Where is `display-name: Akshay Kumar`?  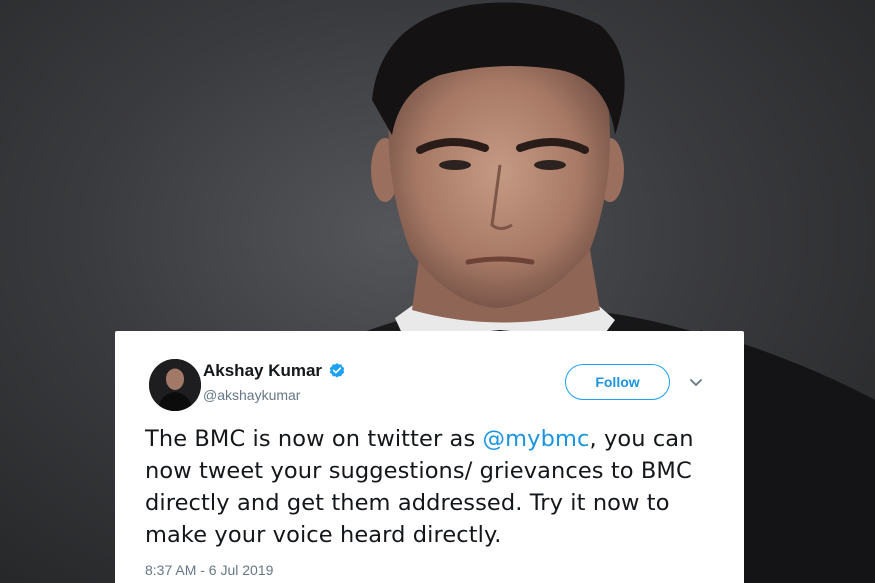
display-name: Akshay Kumar is located at coordinates (262, 371).